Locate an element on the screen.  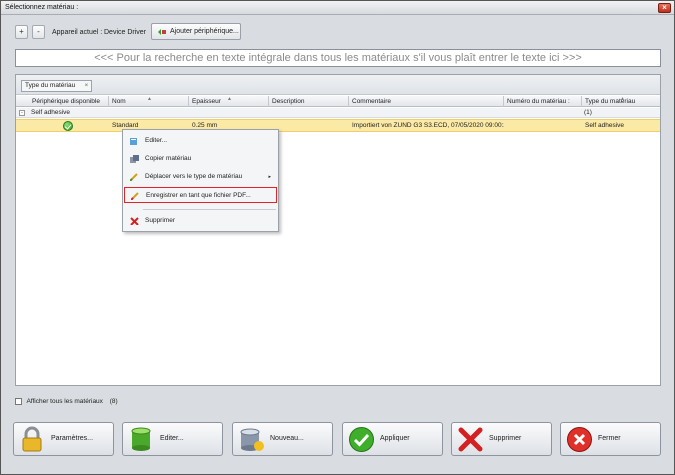
column-header-name: Nom ▲ is located at coordinates (149, 101).